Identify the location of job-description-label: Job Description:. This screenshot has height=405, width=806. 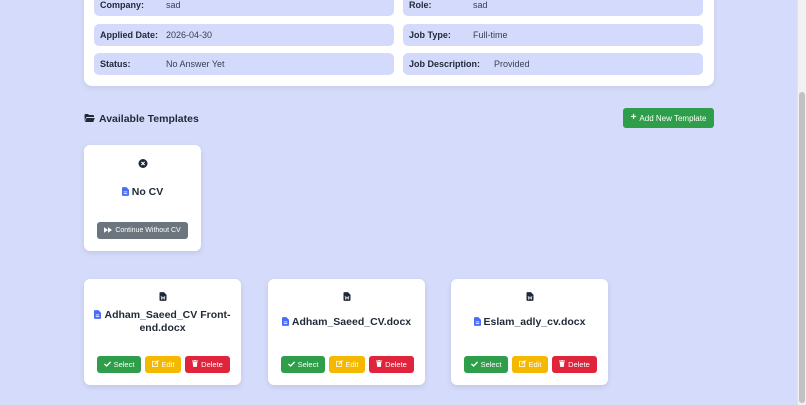
(445, 64).